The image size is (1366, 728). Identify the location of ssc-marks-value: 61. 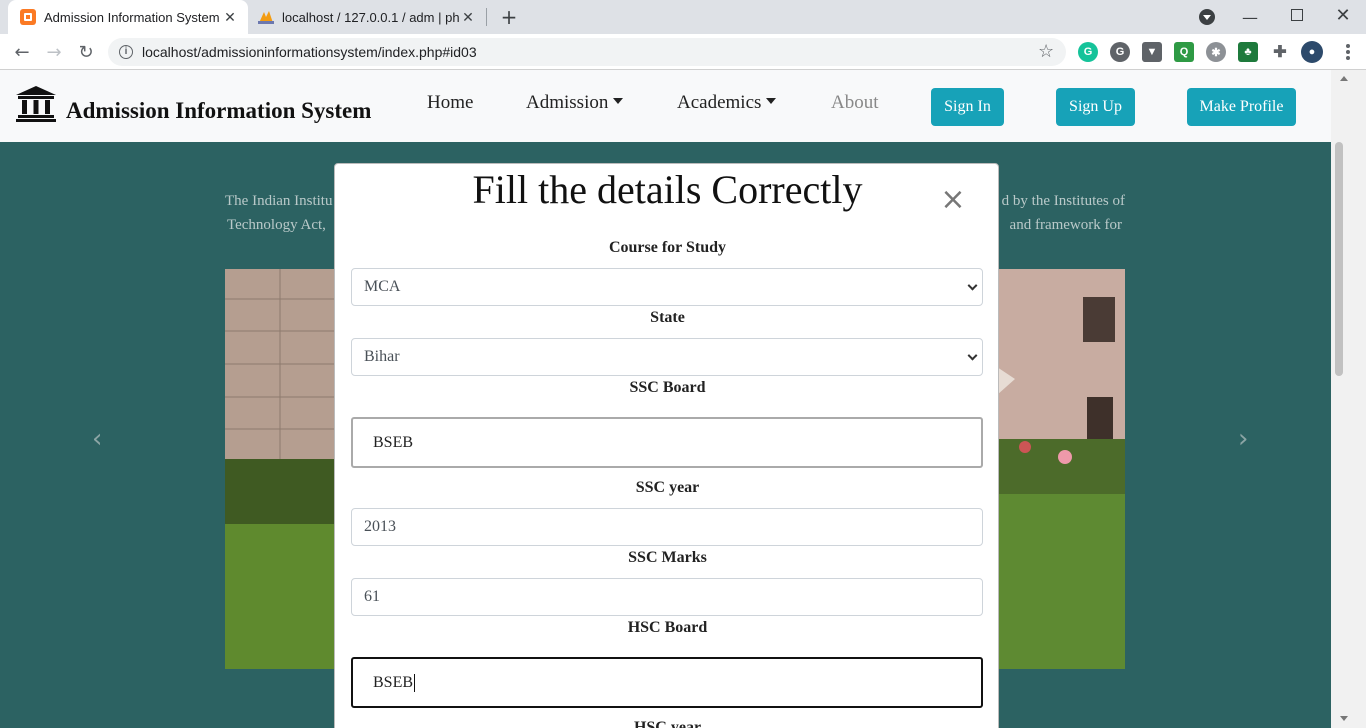
(372, 596).